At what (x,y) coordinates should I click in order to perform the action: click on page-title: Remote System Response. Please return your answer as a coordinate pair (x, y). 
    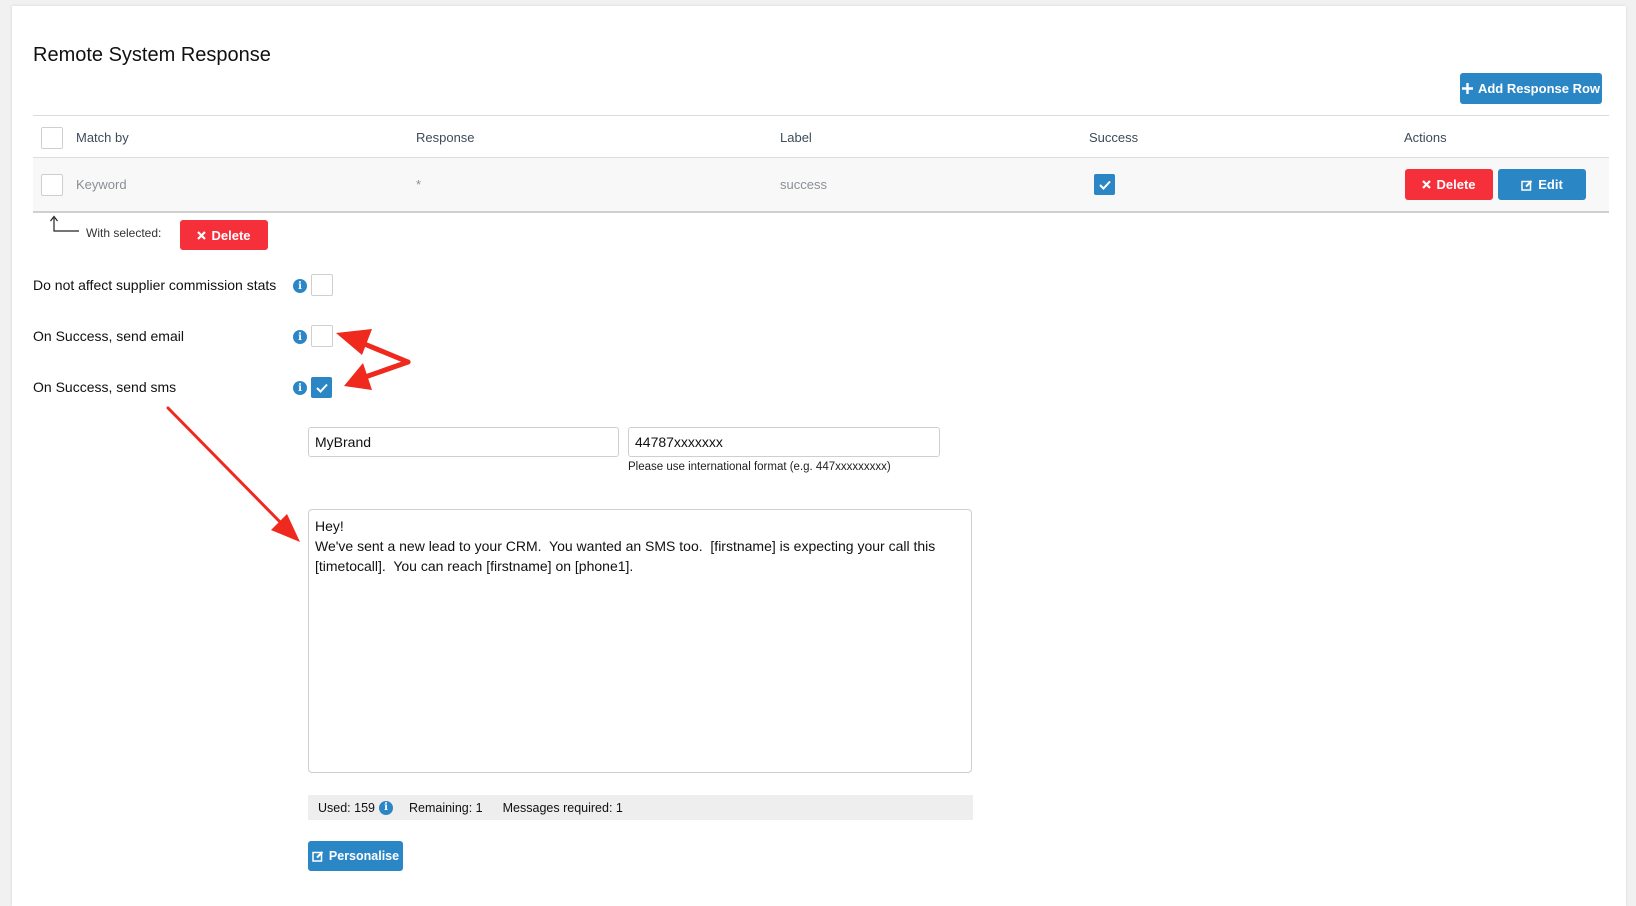
    Looking at the image, I should click on (152, 55).